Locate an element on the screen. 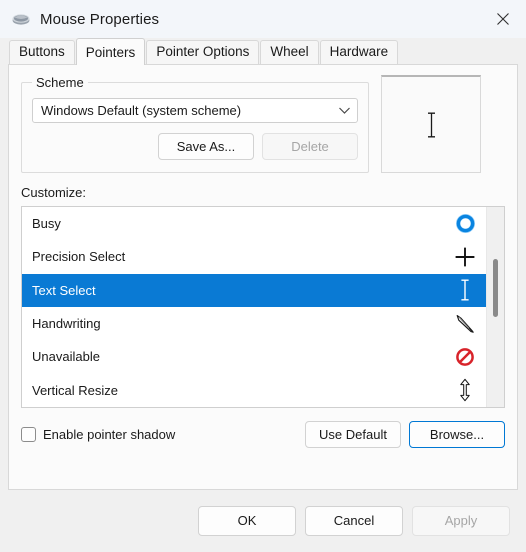  list-item-text-select: Text Select is located at coordinates (254, 290).